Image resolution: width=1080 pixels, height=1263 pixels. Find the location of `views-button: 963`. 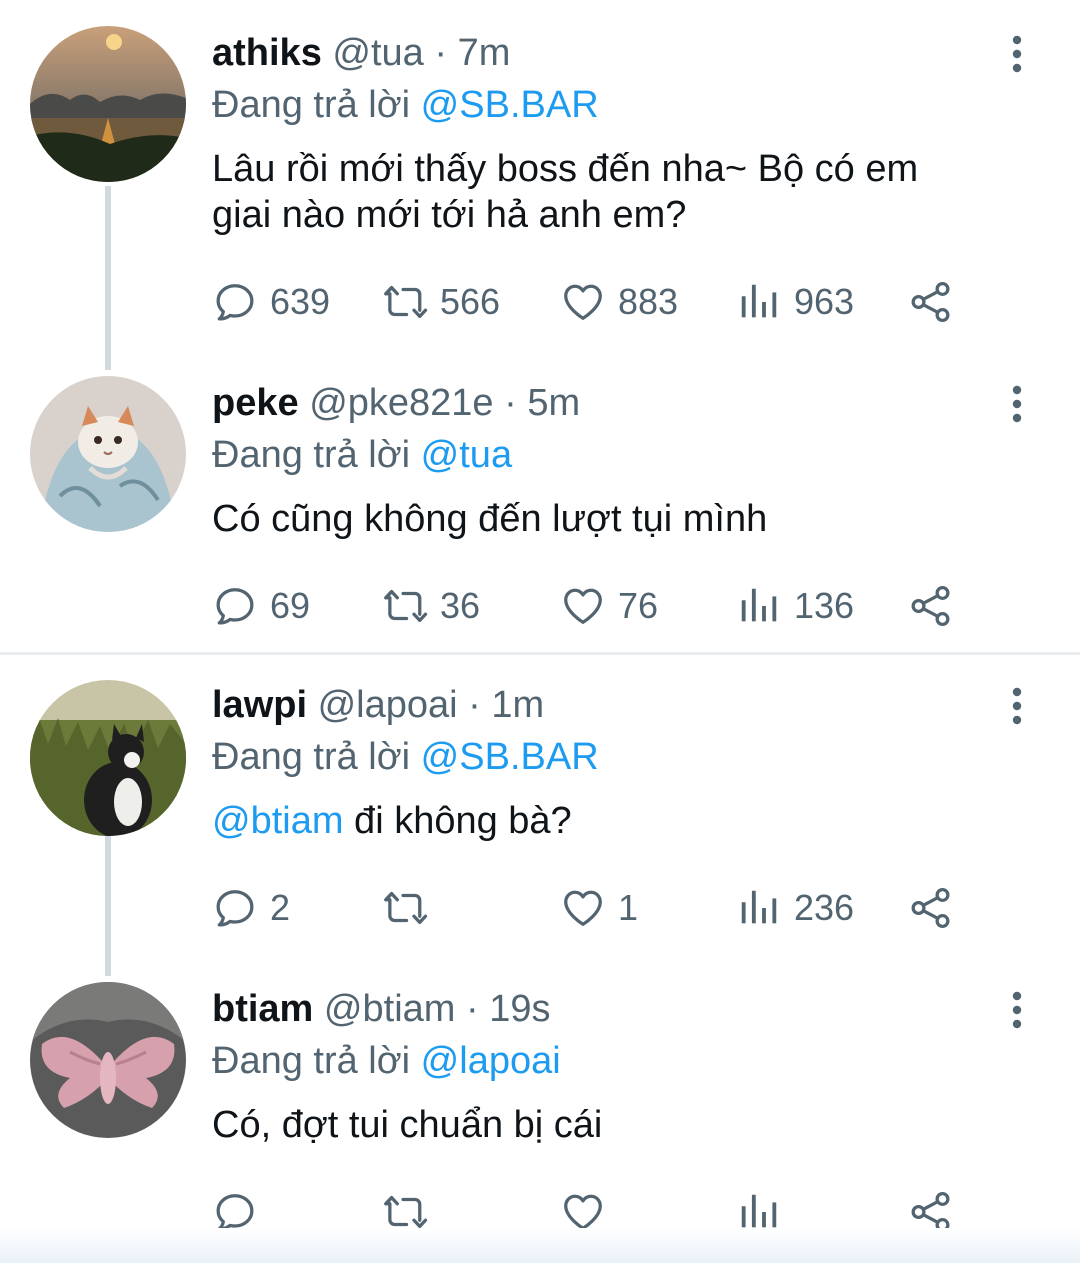

views-button: 963 is located at coordinates (795, 302).